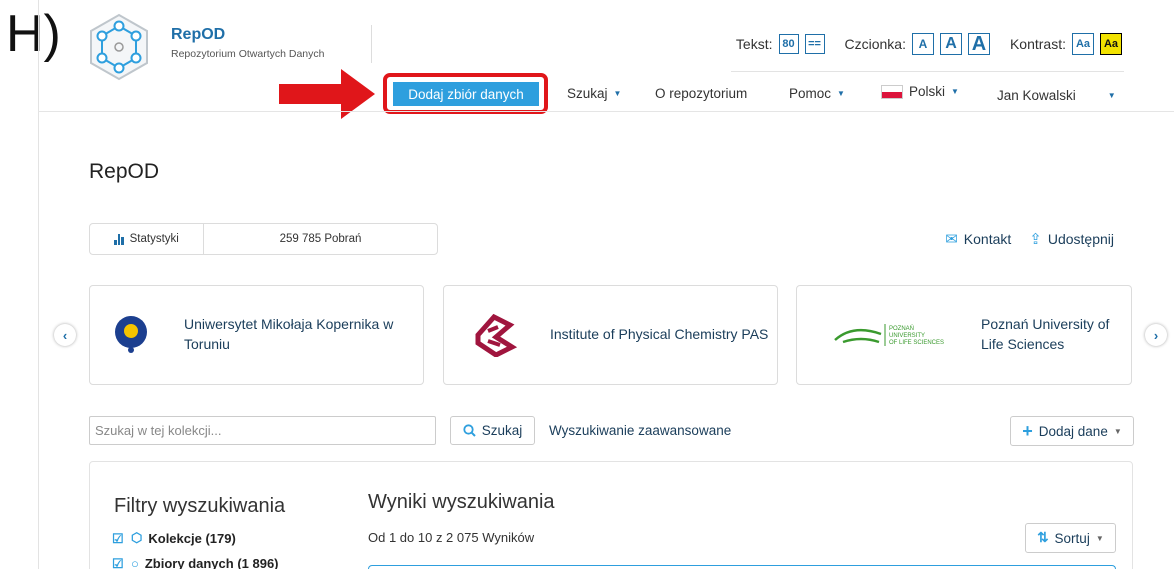  What do you see at coordinates (119, 47) in the screenshot?
I see `repod-logo-icon` at bounding box center [119, 47].